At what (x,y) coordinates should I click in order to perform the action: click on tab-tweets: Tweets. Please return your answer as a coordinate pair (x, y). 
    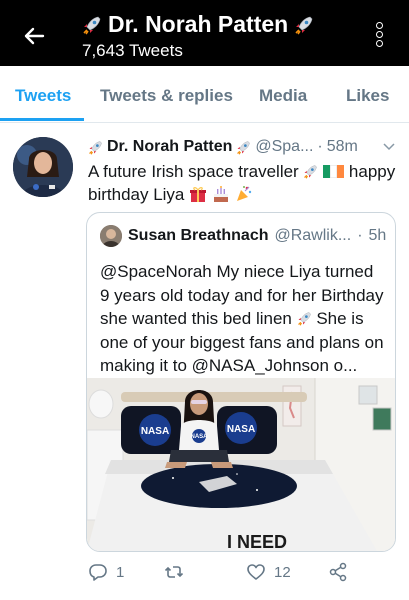
    Looking at the image, I should click on (43, 96).